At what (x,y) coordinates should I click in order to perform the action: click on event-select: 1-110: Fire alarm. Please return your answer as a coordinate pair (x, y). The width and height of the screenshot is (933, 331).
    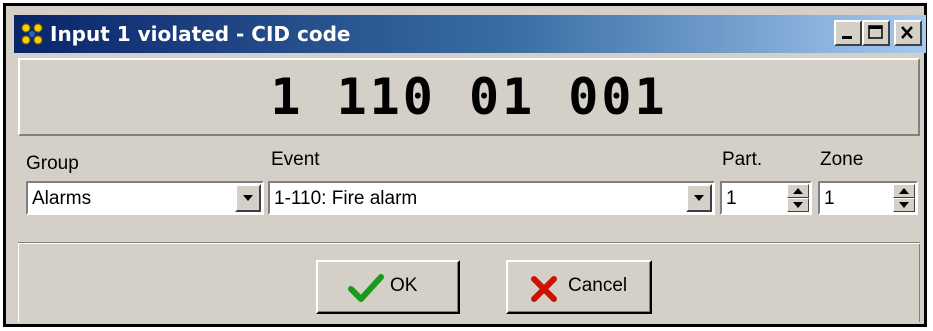
    Looking at the image, I should click on (491, 198).